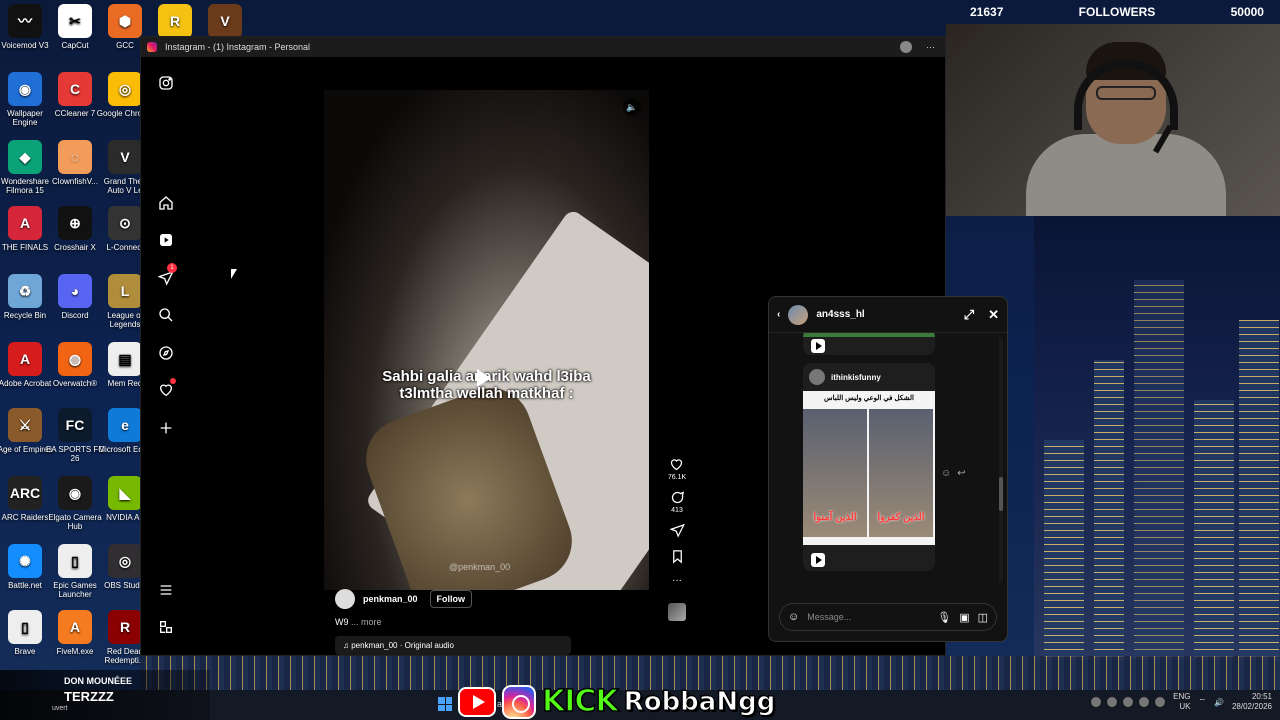  I want to click on shared-post-label-left: الذين آمنوا, so click(835, 517).